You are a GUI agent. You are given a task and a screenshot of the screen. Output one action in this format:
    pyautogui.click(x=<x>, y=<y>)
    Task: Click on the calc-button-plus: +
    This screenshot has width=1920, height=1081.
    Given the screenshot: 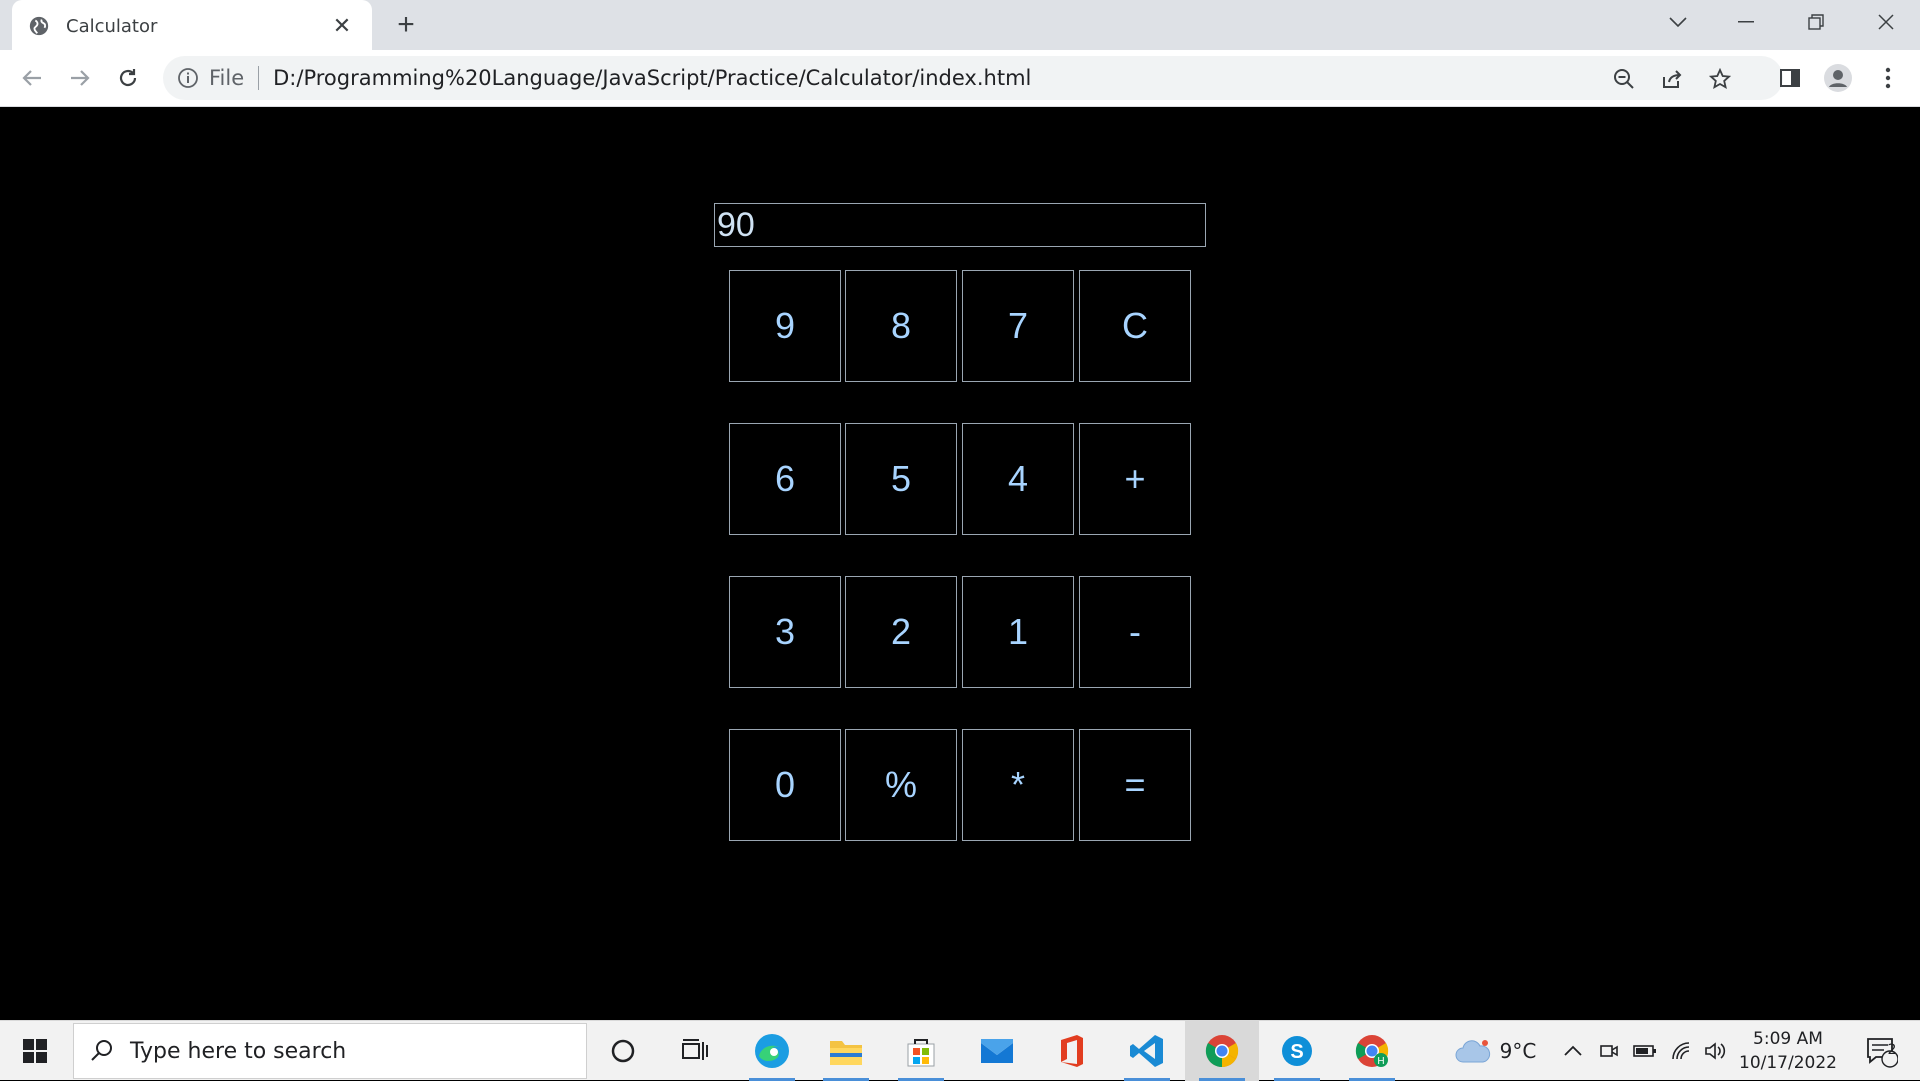 What is the action you would take?
    pyautogui.click(x=1135, y=479)
    